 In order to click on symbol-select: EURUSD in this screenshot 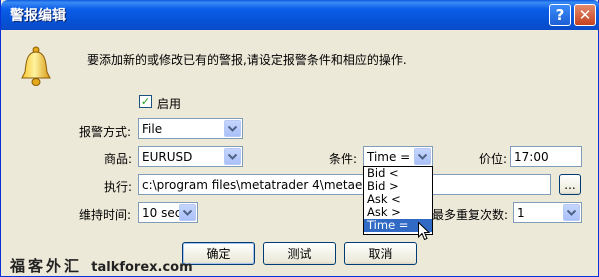, I will do `click(190, 156)`.